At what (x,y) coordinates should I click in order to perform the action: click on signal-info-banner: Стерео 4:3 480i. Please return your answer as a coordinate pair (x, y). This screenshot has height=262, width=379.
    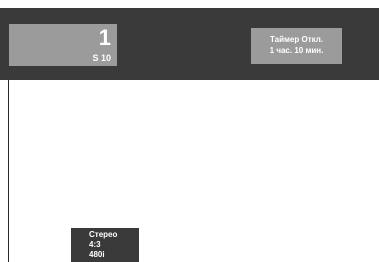
    Looking at the image, I should click on (105, 245).